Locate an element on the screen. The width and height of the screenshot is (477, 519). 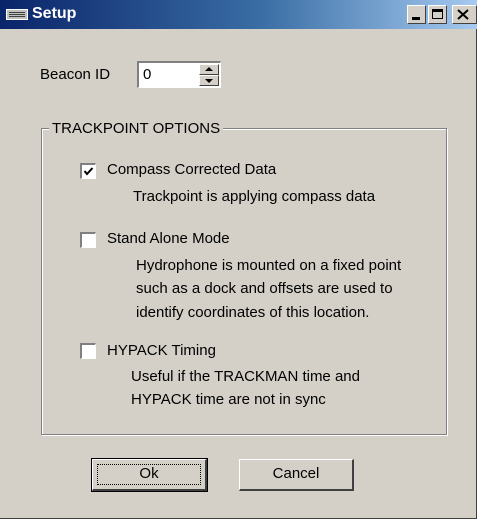
stand-alone-checkbox is located at coordinates (88, 240).